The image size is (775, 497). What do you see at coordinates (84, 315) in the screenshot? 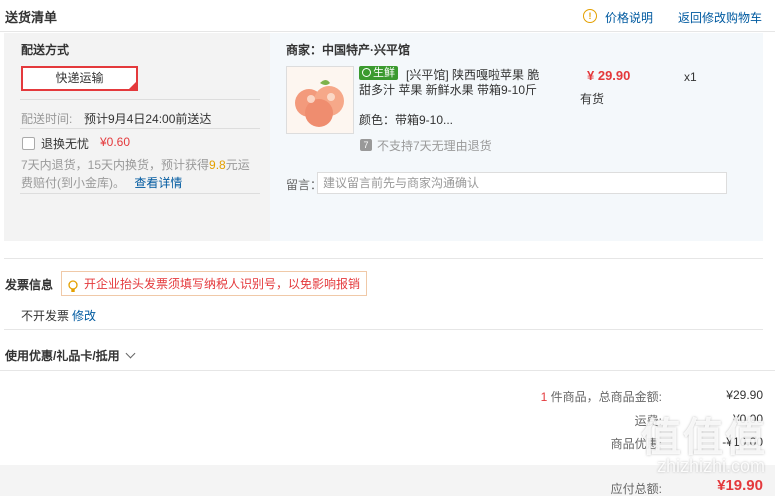
I see `invoice-edit-link: 修改` at bounding box center [84, 315].